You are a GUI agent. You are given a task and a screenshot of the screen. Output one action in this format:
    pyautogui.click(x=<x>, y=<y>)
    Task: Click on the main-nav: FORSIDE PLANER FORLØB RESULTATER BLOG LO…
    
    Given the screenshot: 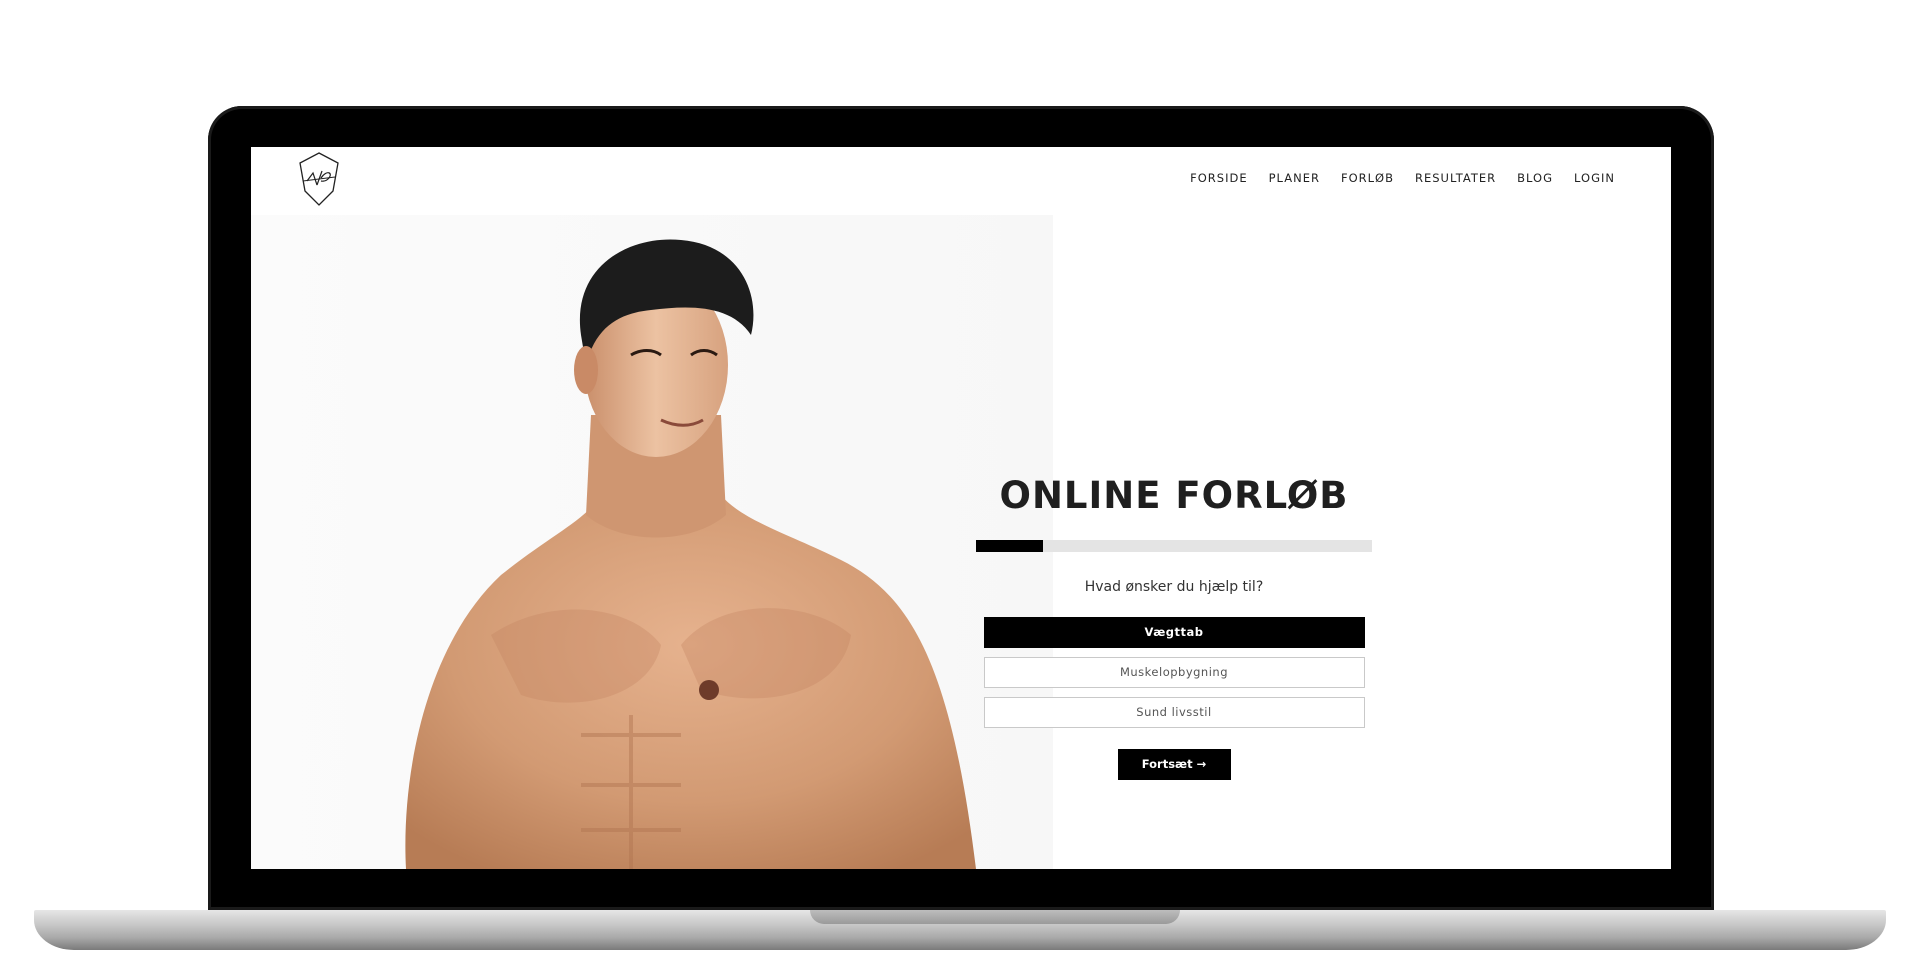 What is the action you would take?
    pyautogui.click(x=1402, y=178)
    